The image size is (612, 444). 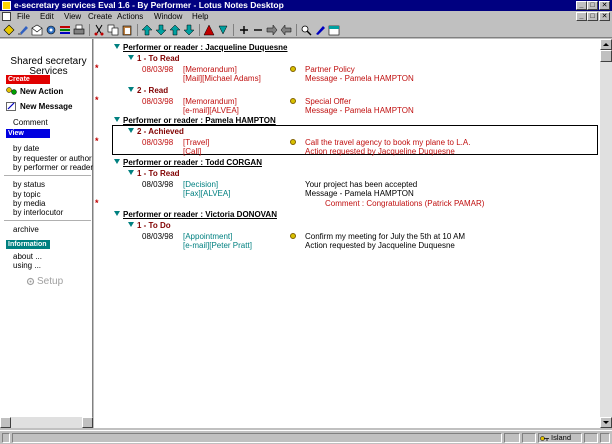 I want to click on view-by-topic: by topic, so click(x=27, y=194).